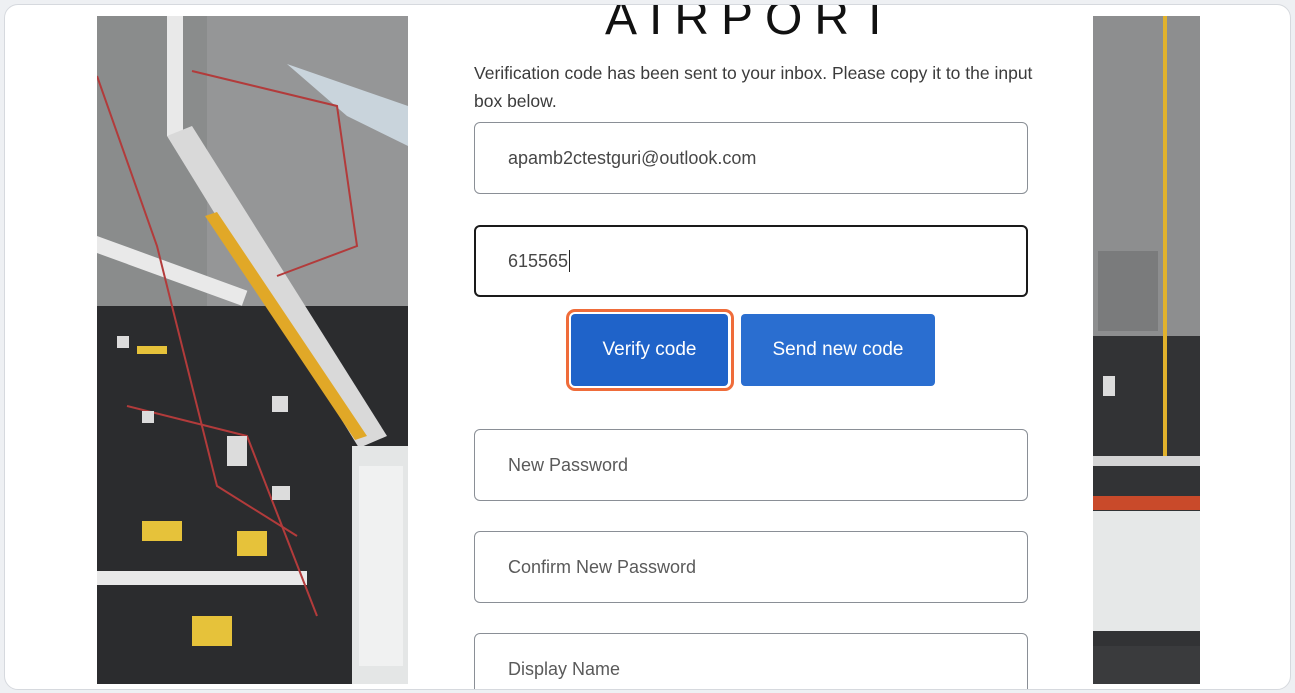 The image size is (1295, 693). What do you see at coordinates (538, 260) in the screenshot?
I see `verification-code-value: 615565` at bounding box center [538, 260].